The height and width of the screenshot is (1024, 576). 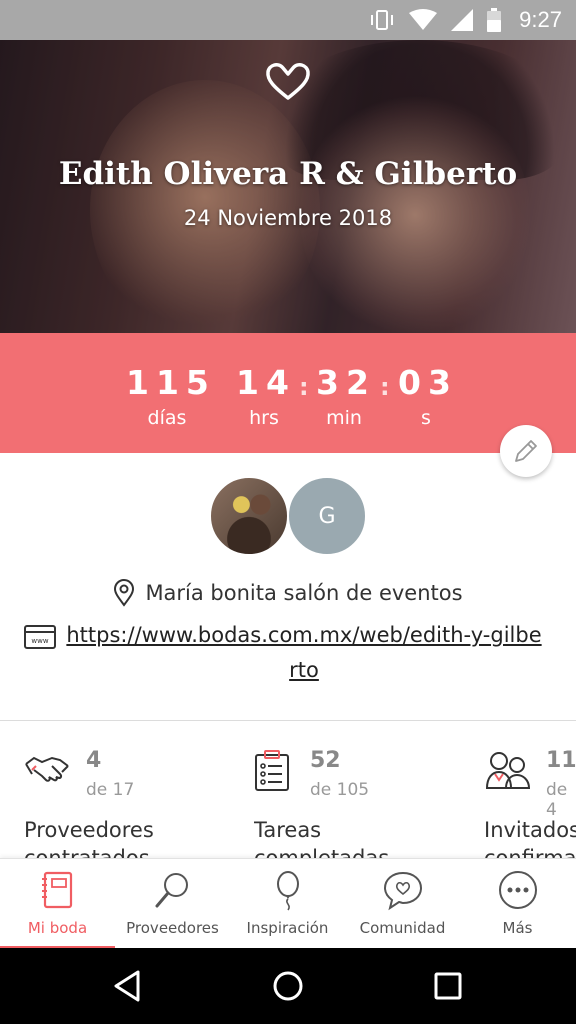 I want to click on clipboard-list-icon, so click(x=272, y=770).